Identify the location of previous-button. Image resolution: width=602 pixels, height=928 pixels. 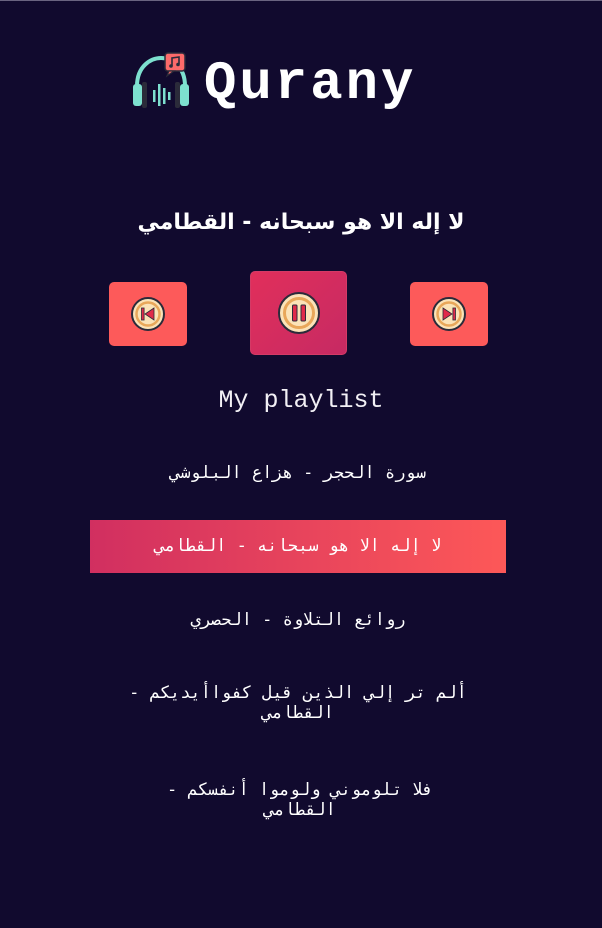
(148, 314).